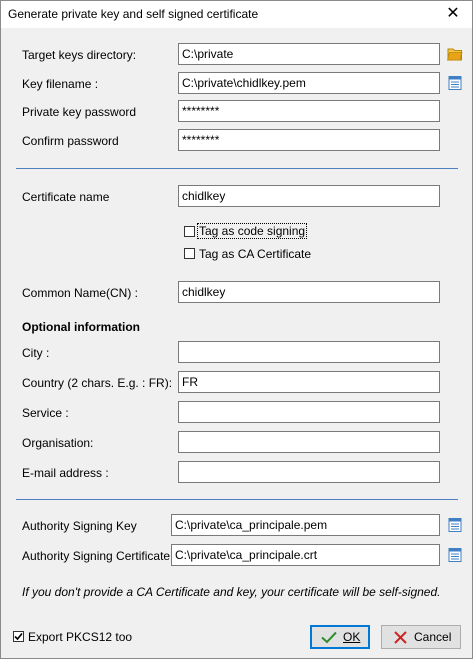 This screenshot has width=473, height=659. Describe the element at coordinates (309, 352) in the screenshot. I see `city-input` at that location.